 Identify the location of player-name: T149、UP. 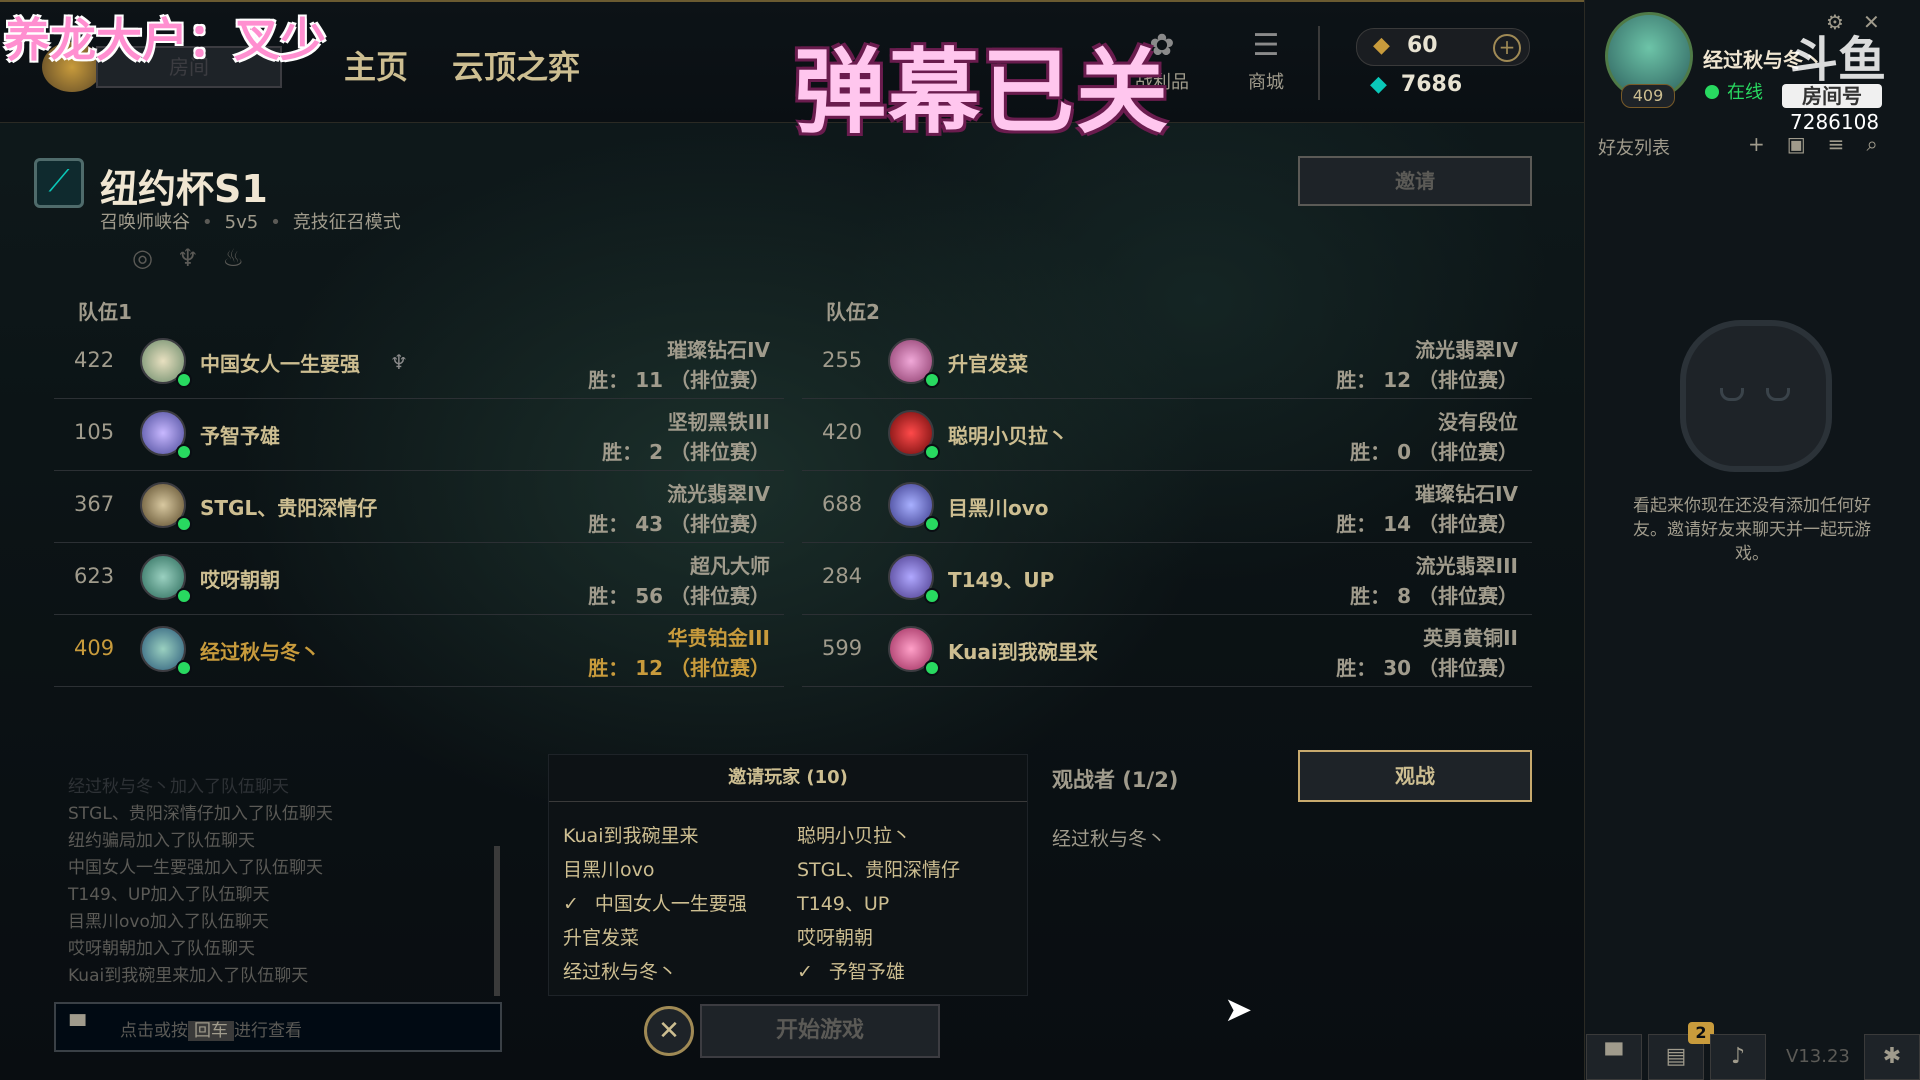
(1001, 578).